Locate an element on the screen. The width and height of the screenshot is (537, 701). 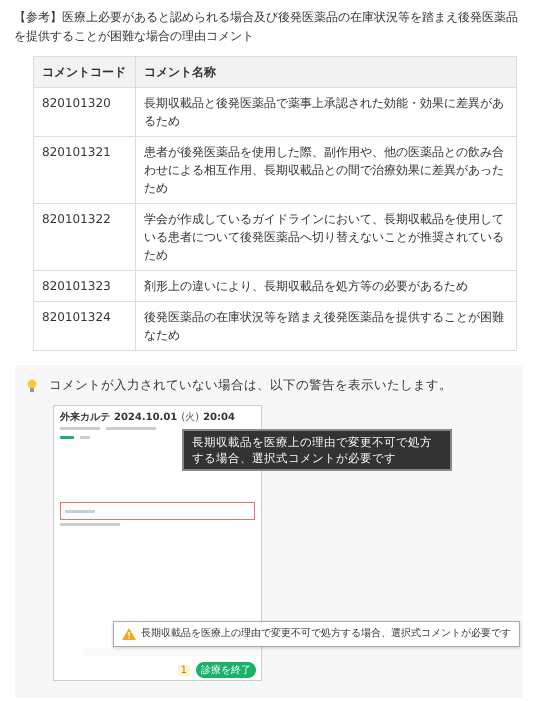
visit-time: 20:04 is located at coordinates (219, 417).